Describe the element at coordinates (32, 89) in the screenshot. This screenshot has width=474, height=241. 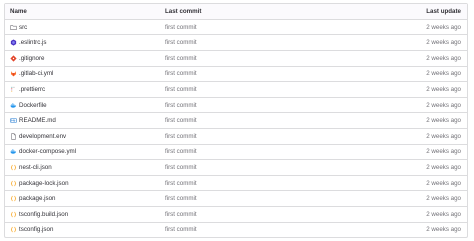
I see `file-name-link: .prettierrc` at that location.